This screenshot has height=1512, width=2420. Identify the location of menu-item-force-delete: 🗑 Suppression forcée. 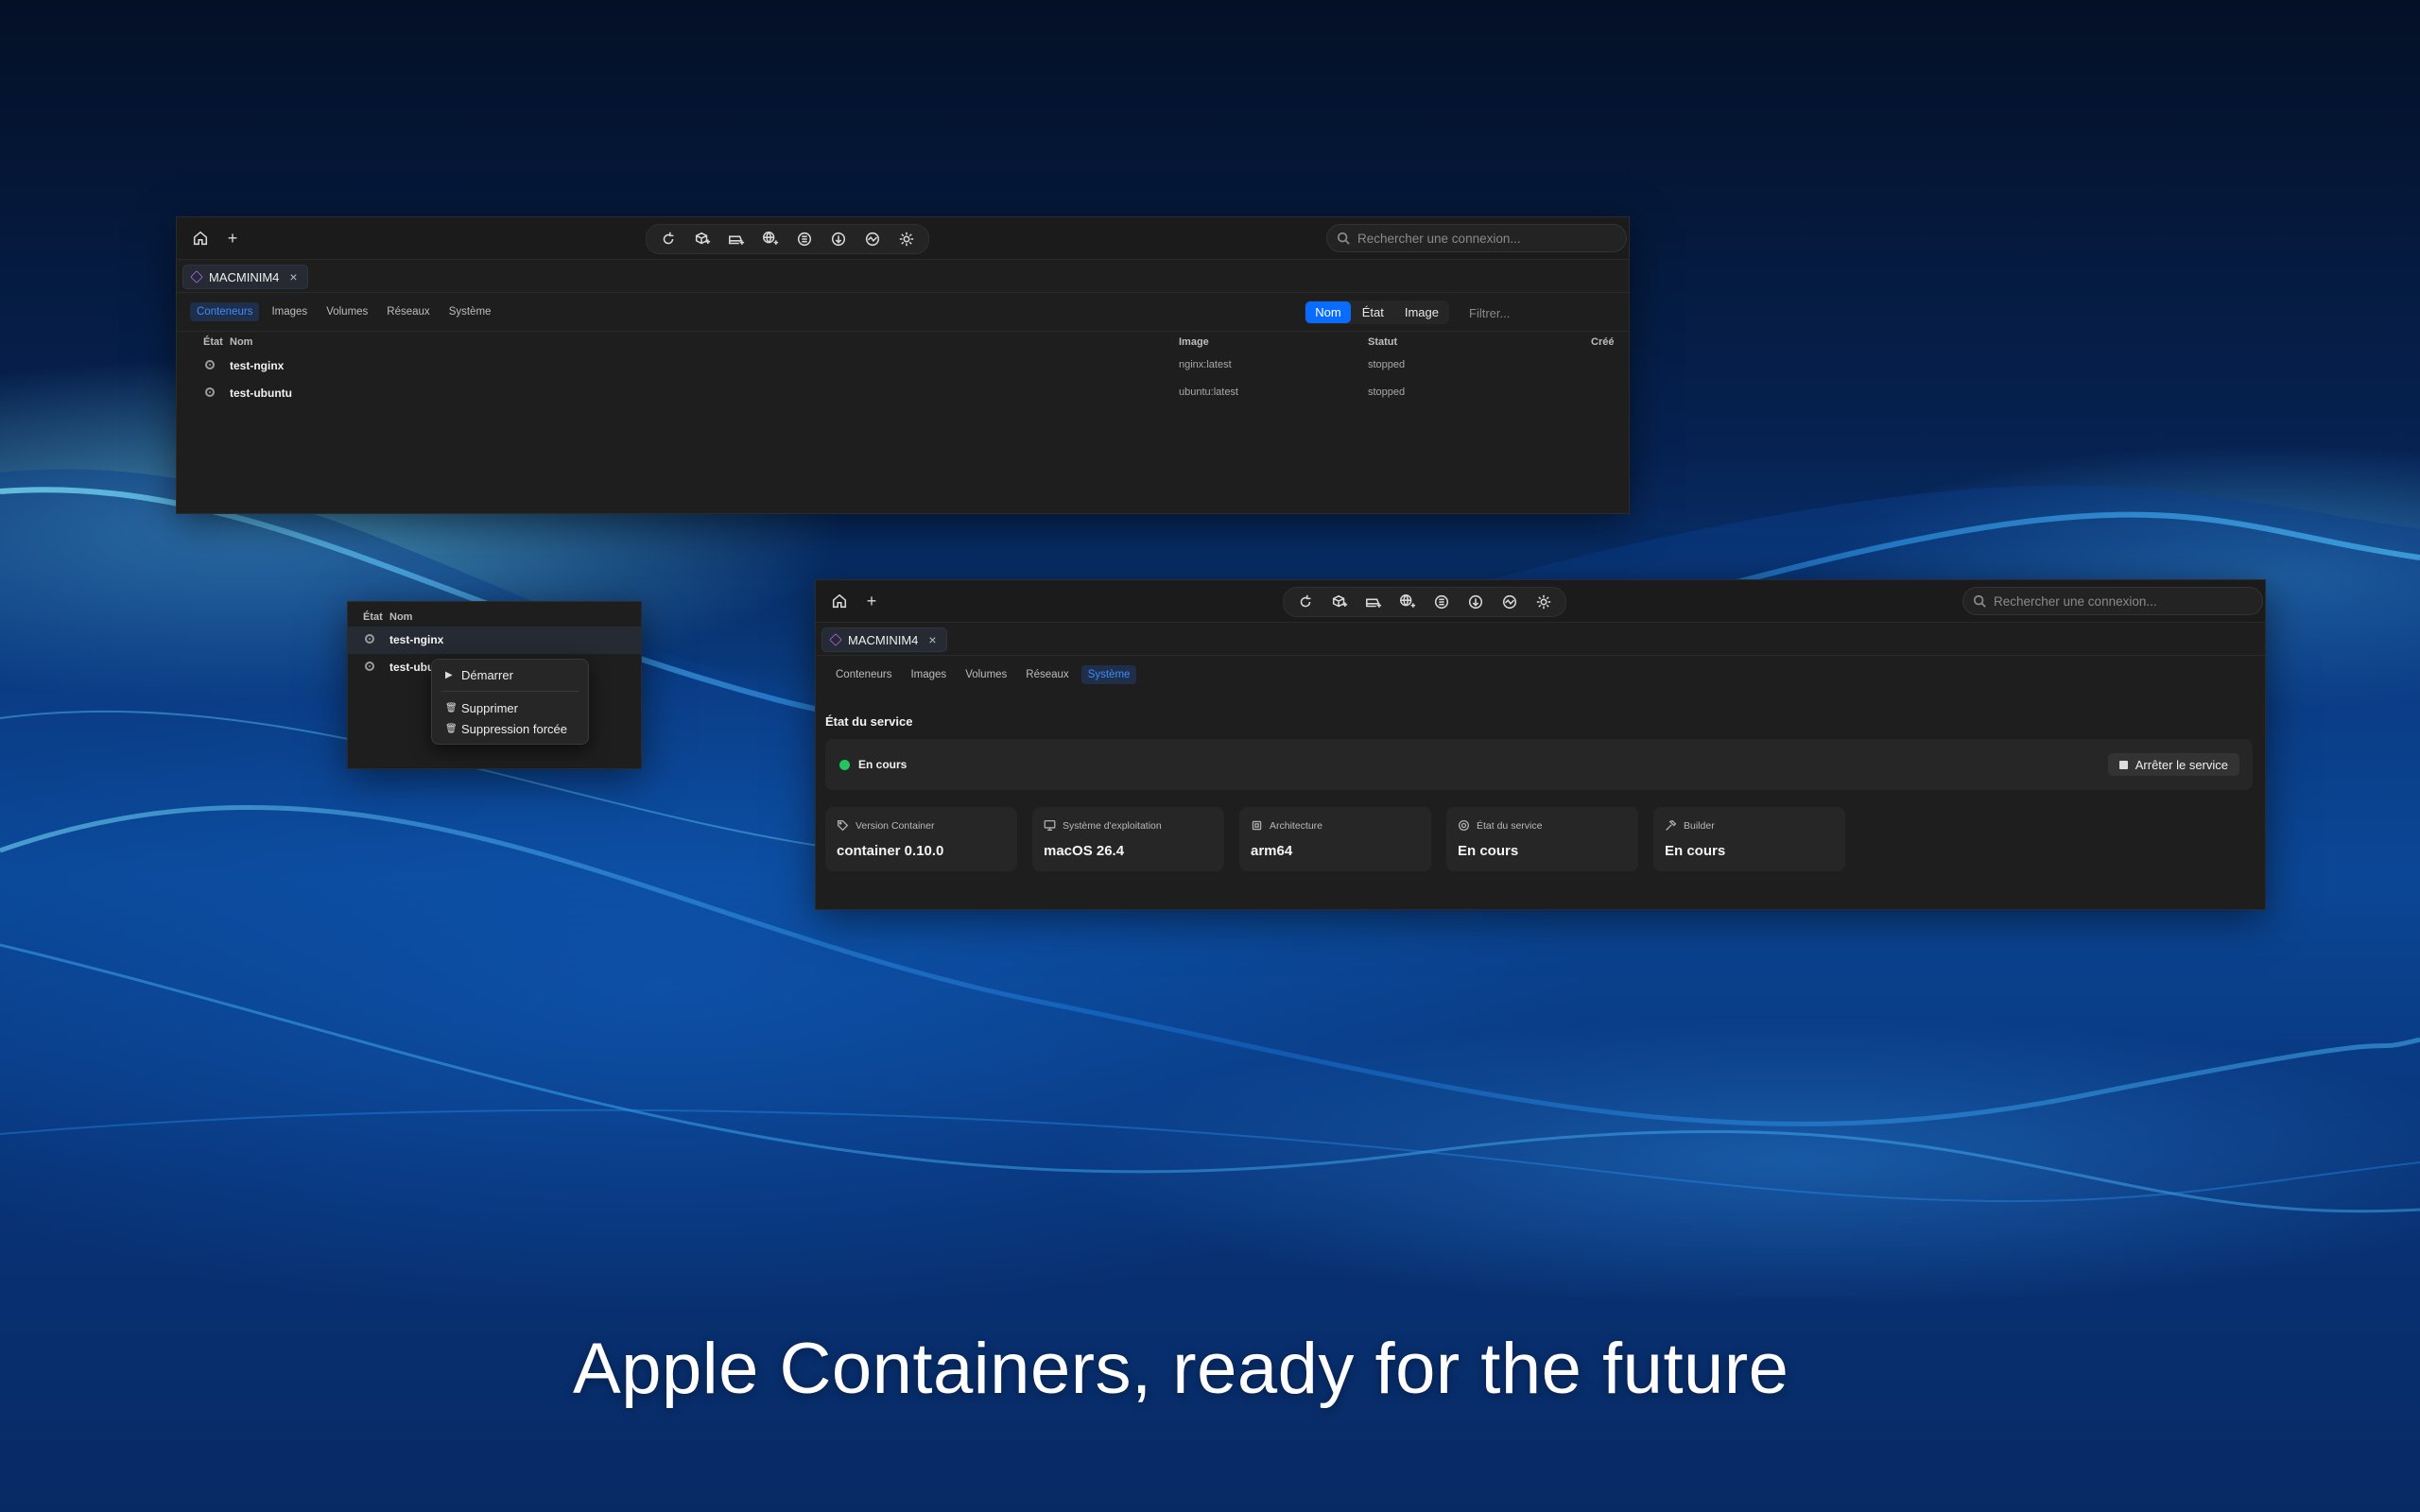
(510, 728).